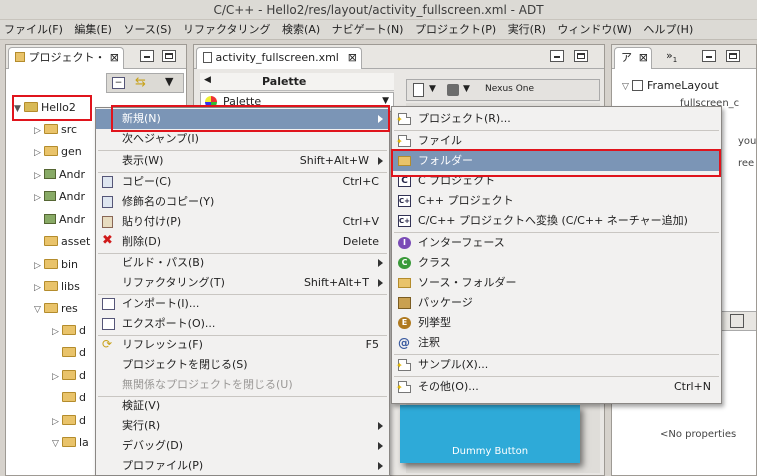 Image resolution: width=757 pixels, height=476 pixels. Describe the element at coordinates (301, 29) in the screenshot. I see `menu-search: 検索(A)` at that location.